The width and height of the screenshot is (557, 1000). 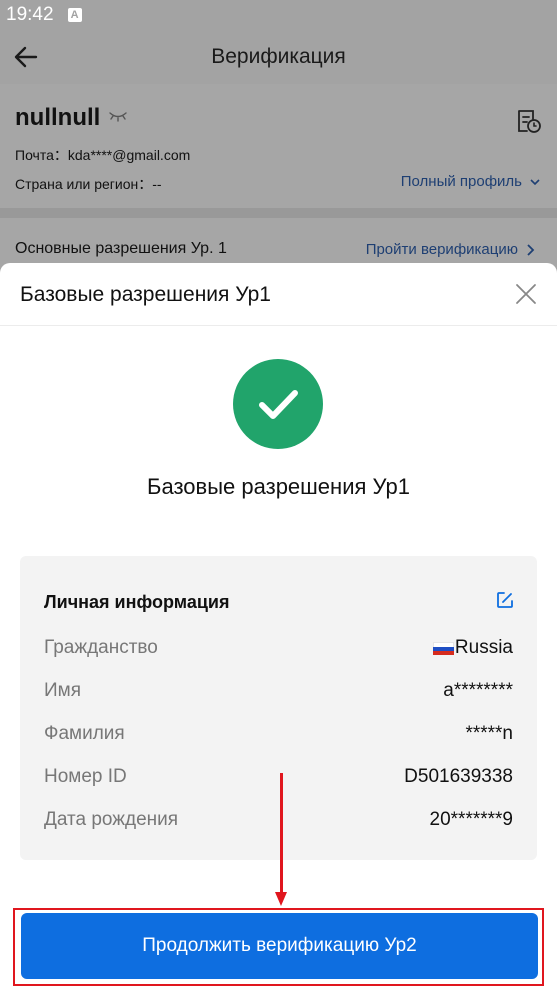 I want to click on annotation-arrow-head, so click(x=281, y=899).